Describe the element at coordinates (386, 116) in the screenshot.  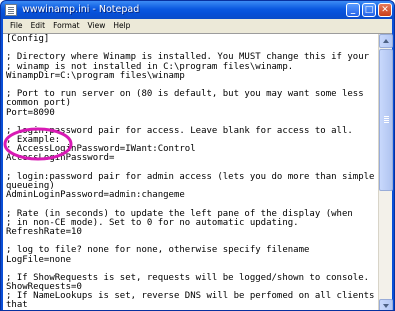
I see `grip-icon` at that location.